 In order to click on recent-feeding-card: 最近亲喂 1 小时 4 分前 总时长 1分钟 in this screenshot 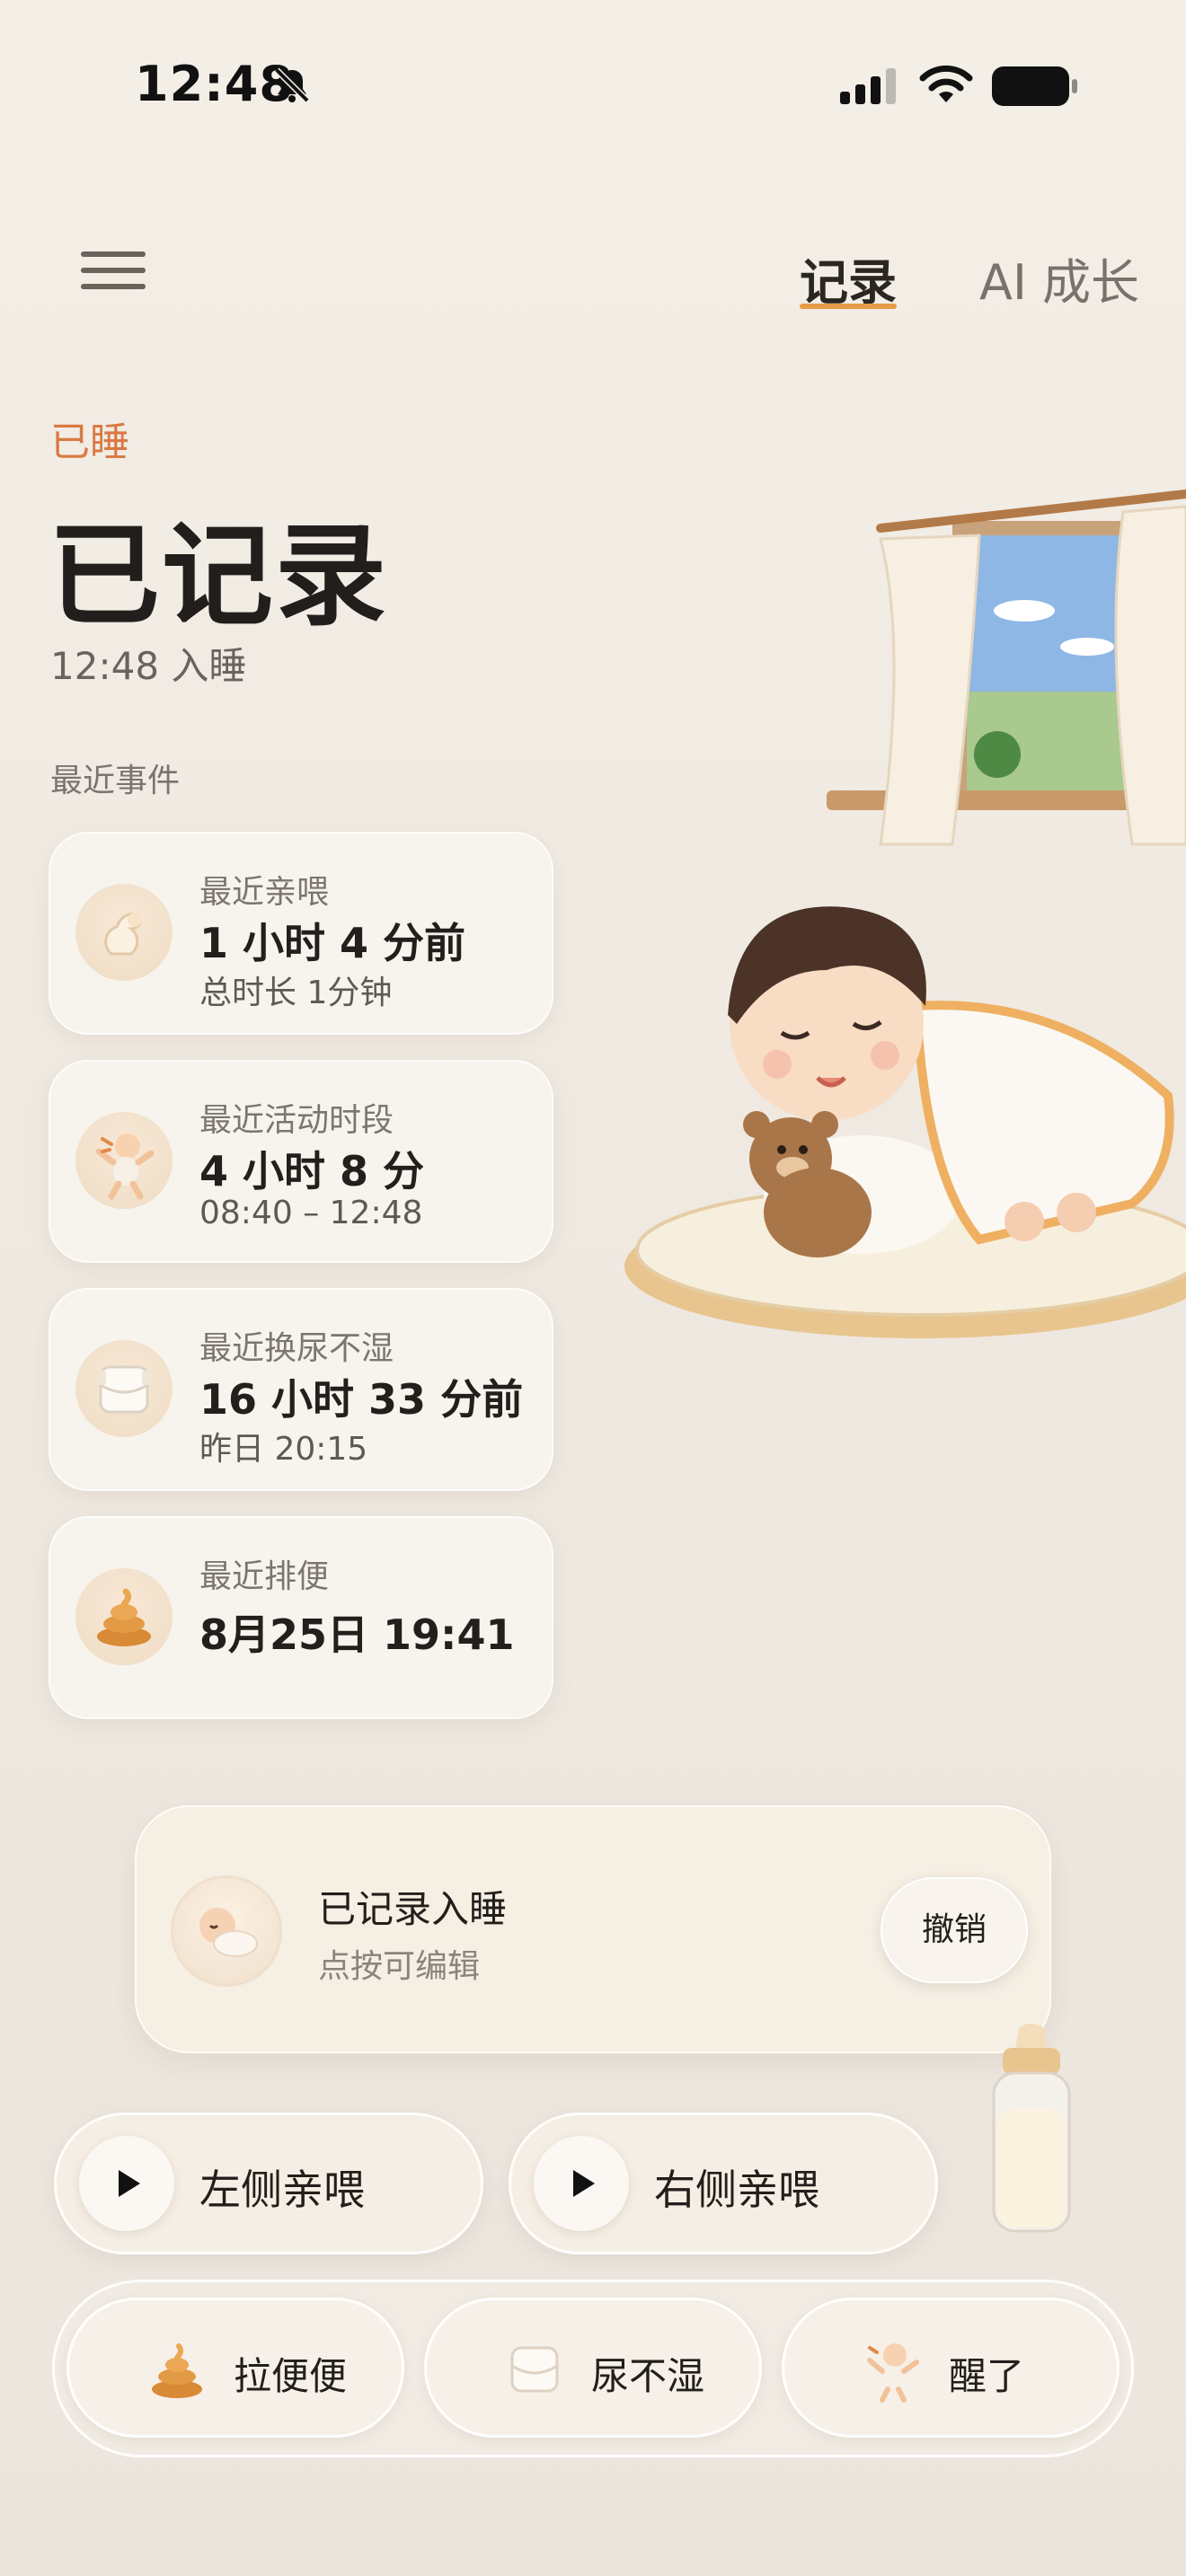, I will do `click(301, 933)`.